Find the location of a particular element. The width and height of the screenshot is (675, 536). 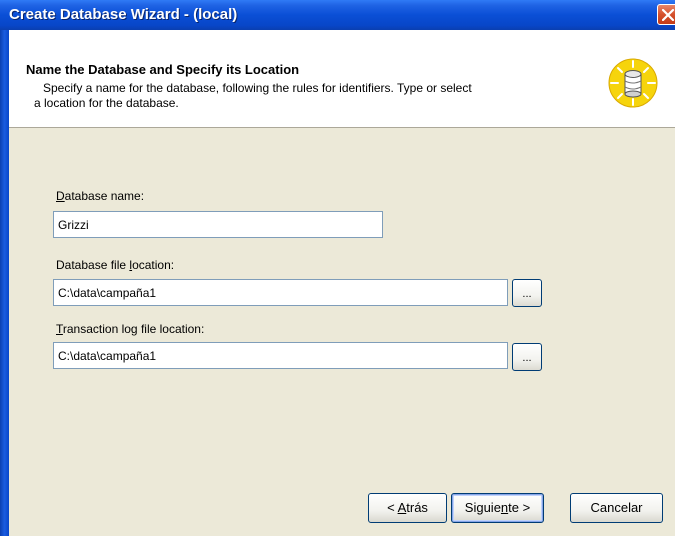

cancel-button: Cancelar is located at coordinates (616, 508).